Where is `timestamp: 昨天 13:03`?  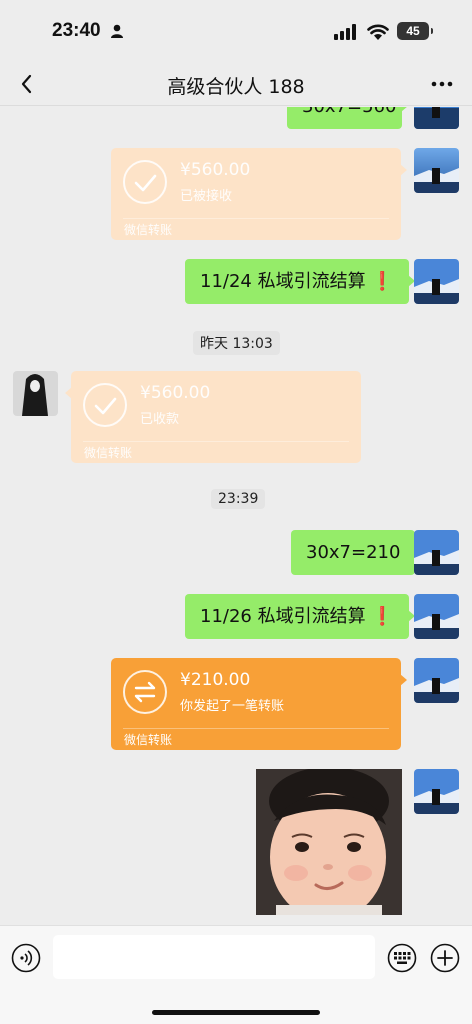
timestamp: 昨天 13:03 is located at coordinates (236, 343).